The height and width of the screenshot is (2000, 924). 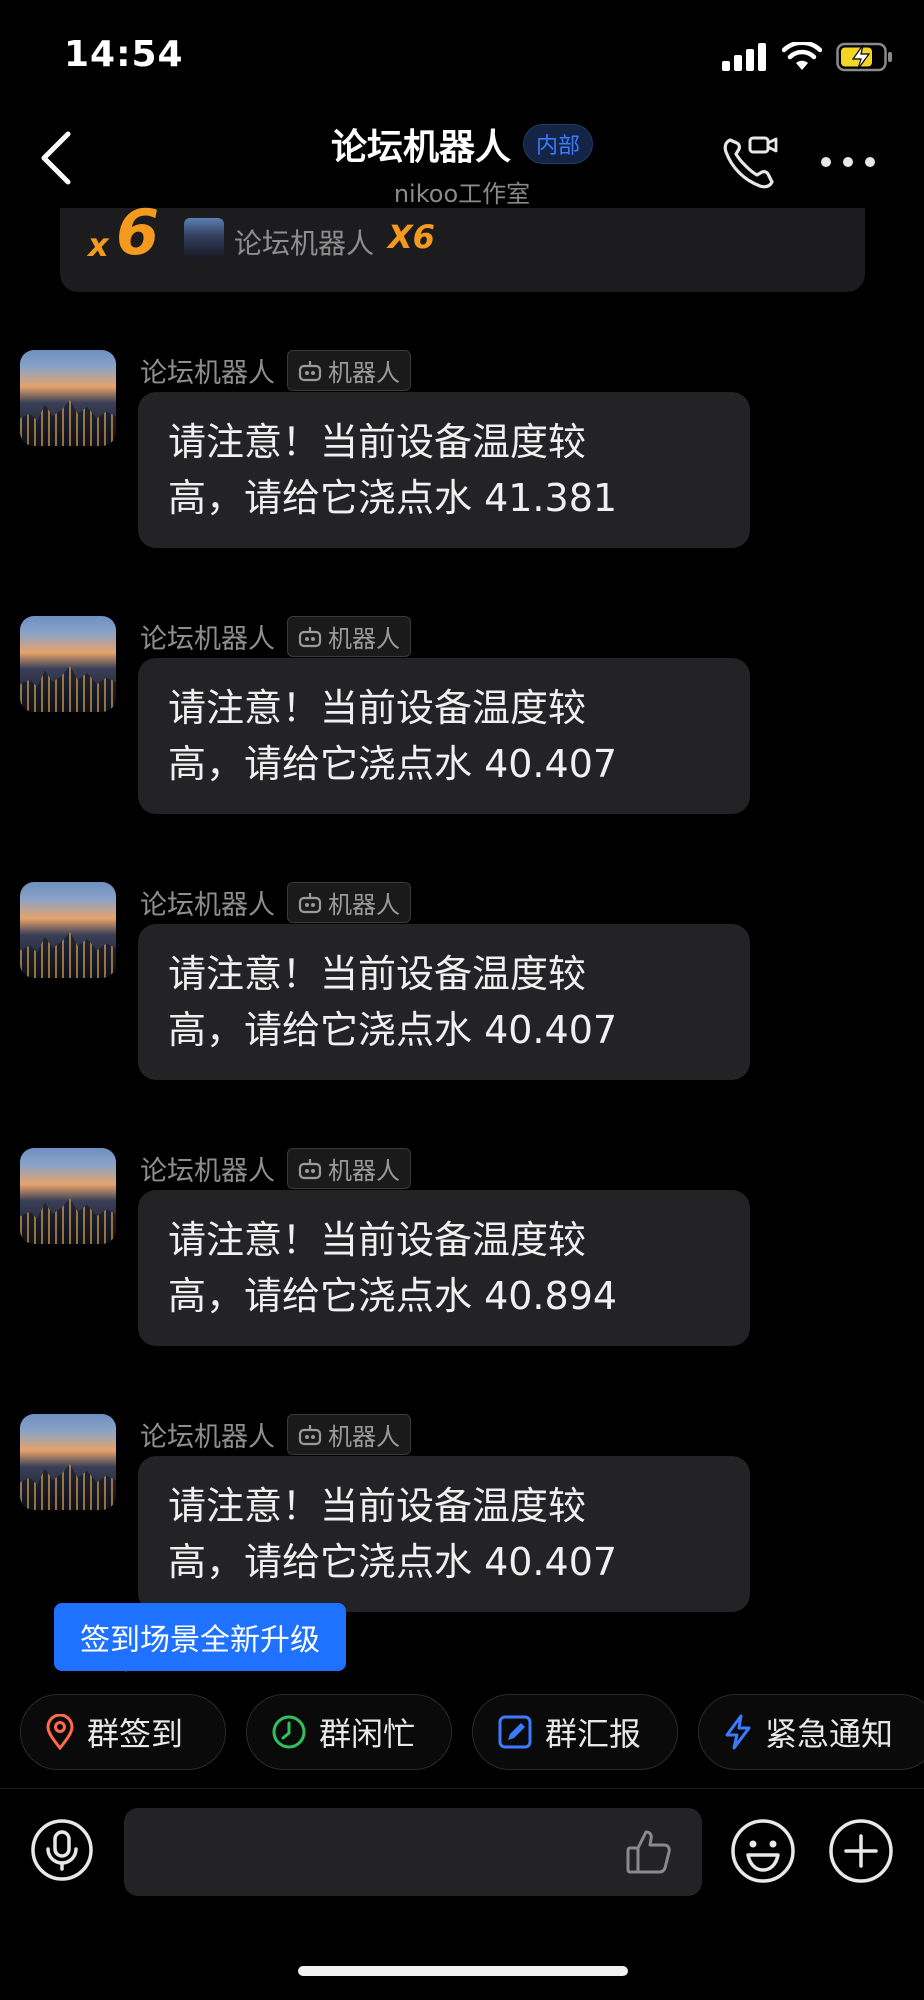 I want to click on message-input, so click(x=413, y=1852).